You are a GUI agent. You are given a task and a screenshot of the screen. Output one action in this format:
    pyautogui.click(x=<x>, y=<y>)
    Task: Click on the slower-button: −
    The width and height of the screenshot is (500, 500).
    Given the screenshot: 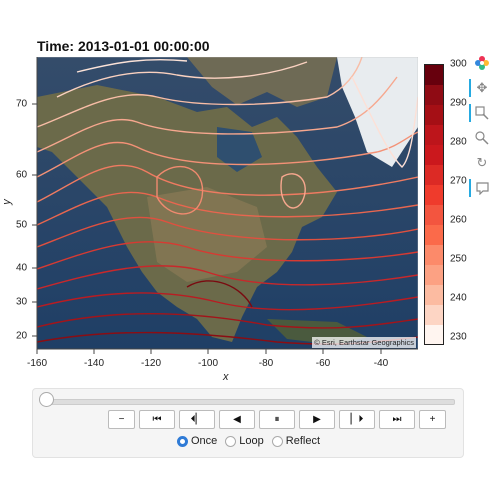 What is the action you would take?
    pyautogui.click(x=121, y=419)
    